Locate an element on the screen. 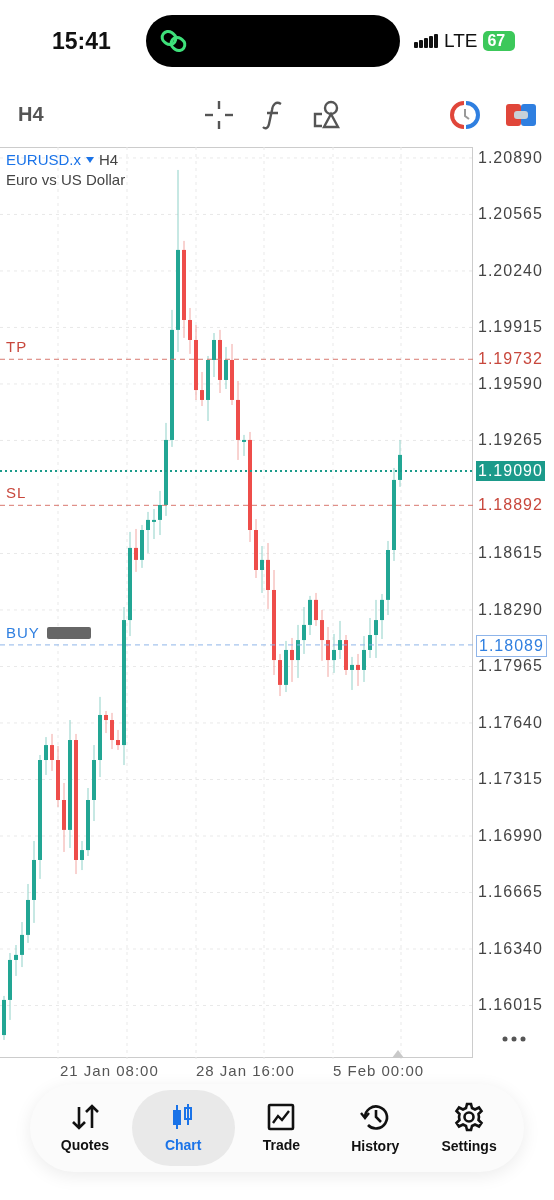 This screenshot has height=1200, width=554. price-level-label: BUY is located at coordinates (23, 632).